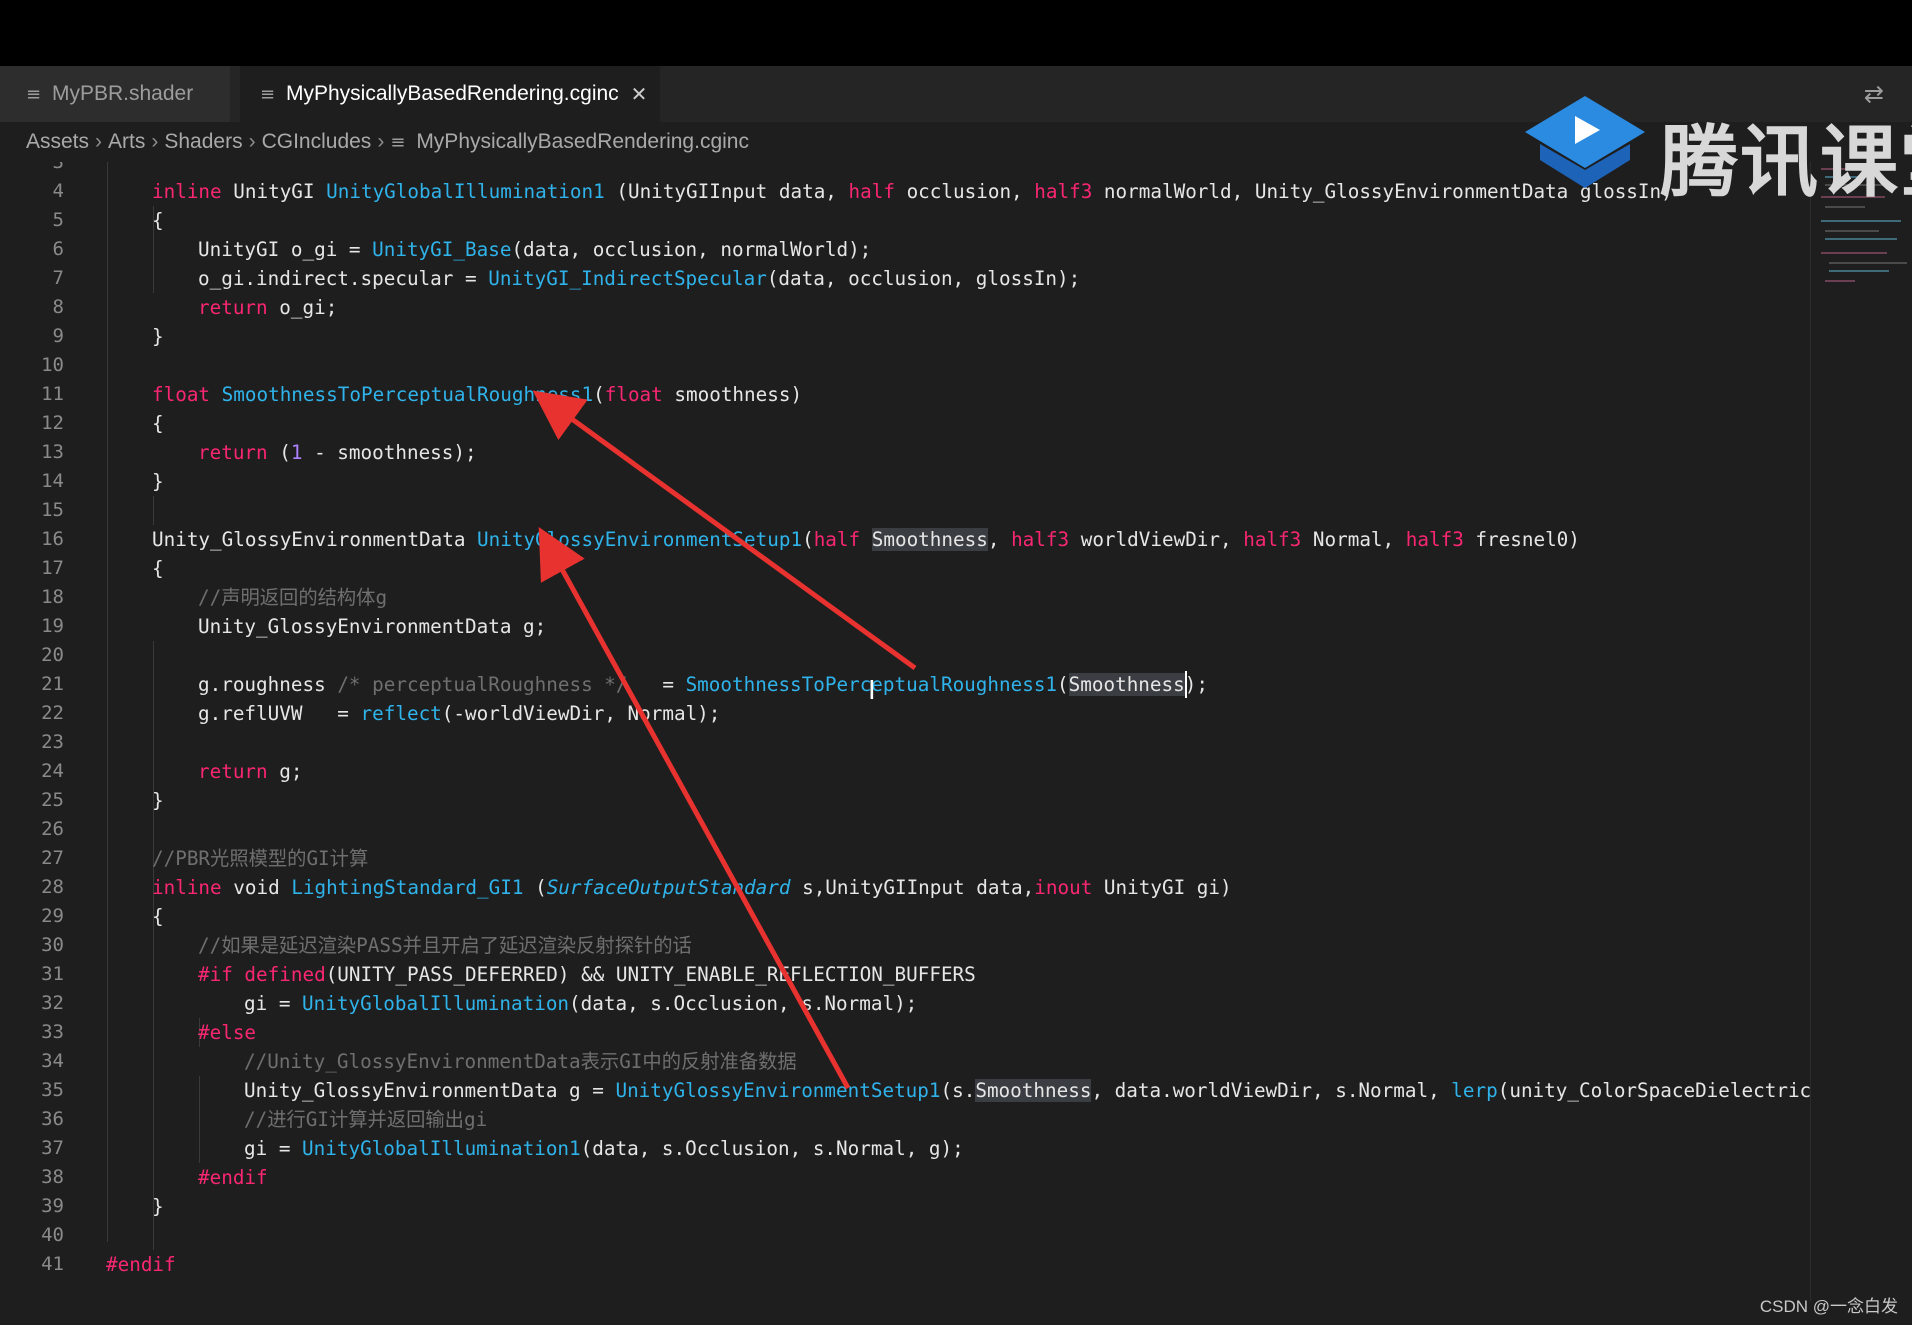  Describe the element at coordinates (52, 1032) in the screenshot. I see `line-number: 33` at that location.